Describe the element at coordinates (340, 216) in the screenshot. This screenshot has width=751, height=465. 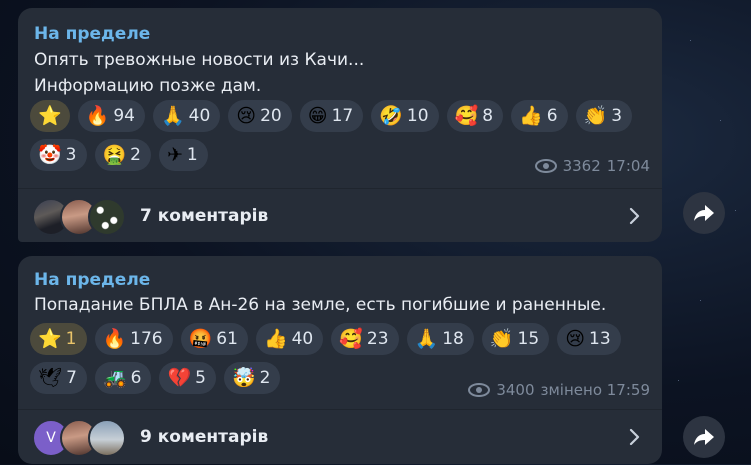
I see `comments-row: 7 коментарів` at that location.